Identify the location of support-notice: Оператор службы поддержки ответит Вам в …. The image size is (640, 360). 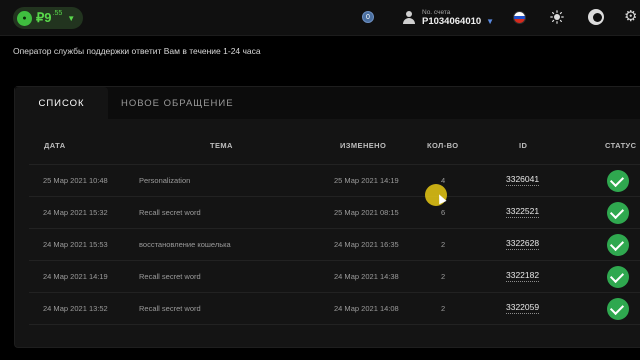
(137, 51).